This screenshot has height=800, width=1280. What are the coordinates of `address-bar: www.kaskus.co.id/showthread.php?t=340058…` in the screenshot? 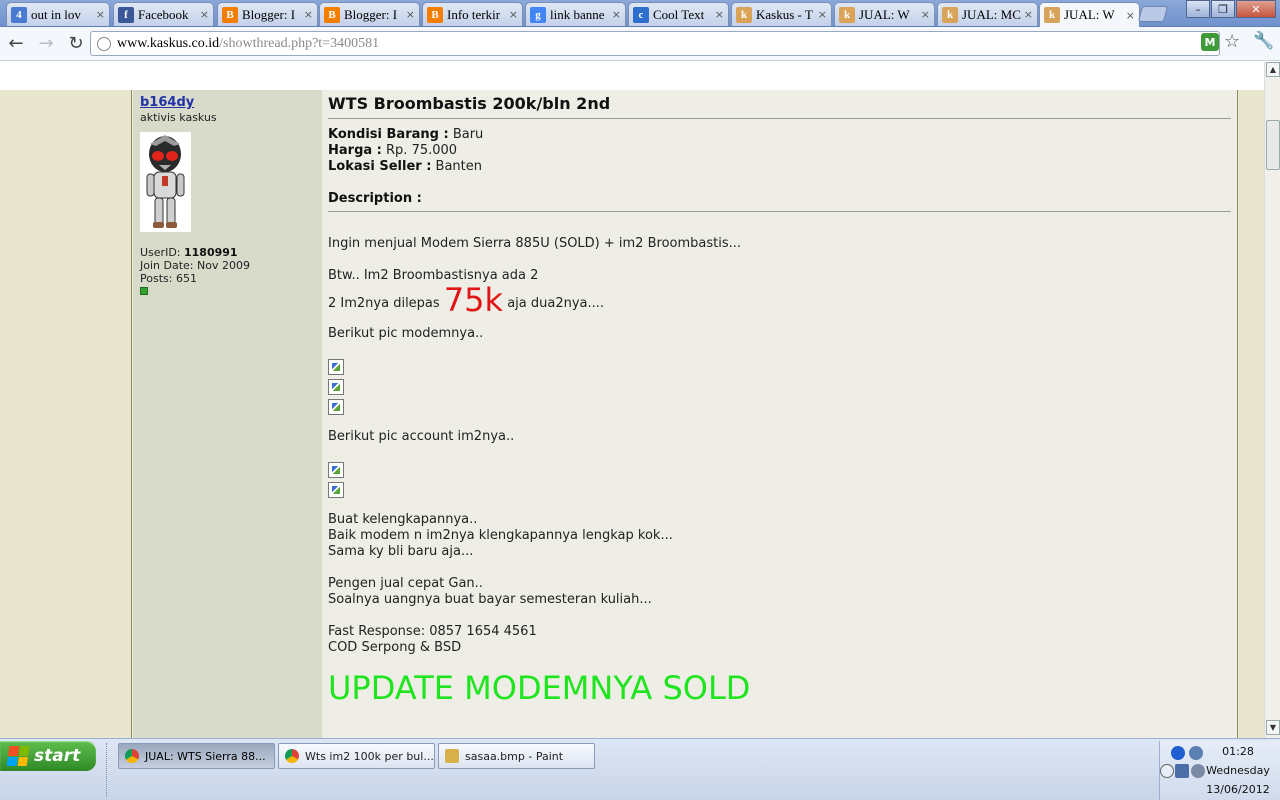 It's located at (655, 43).